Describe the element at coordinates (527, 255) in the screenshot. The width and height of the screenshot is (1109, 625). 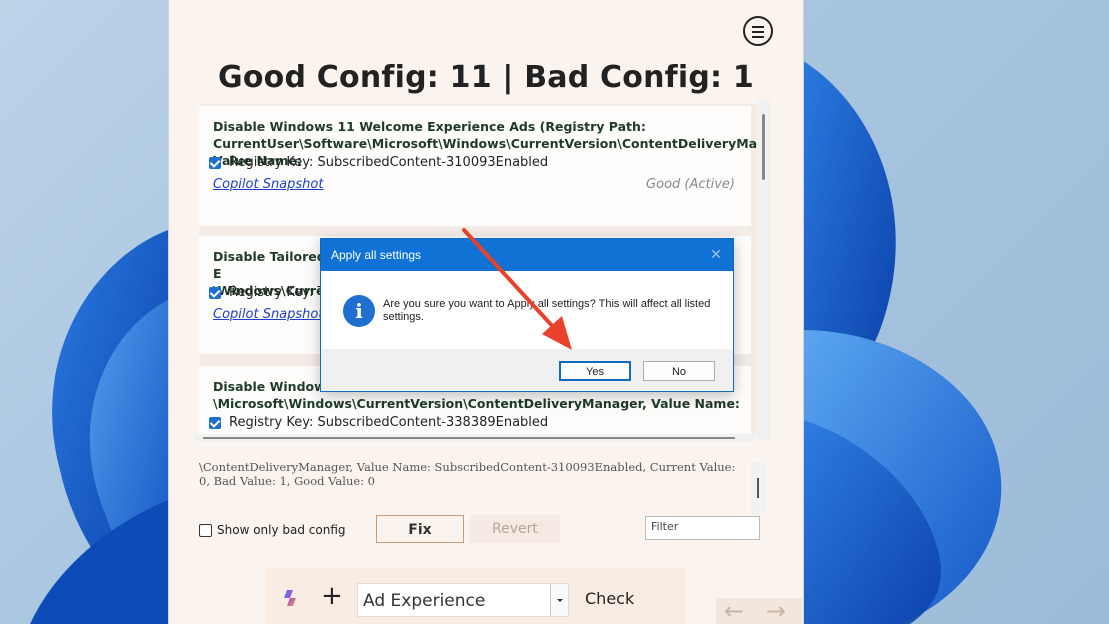
I see `dialog-titlebar: Apply all settings ✕` at that location.